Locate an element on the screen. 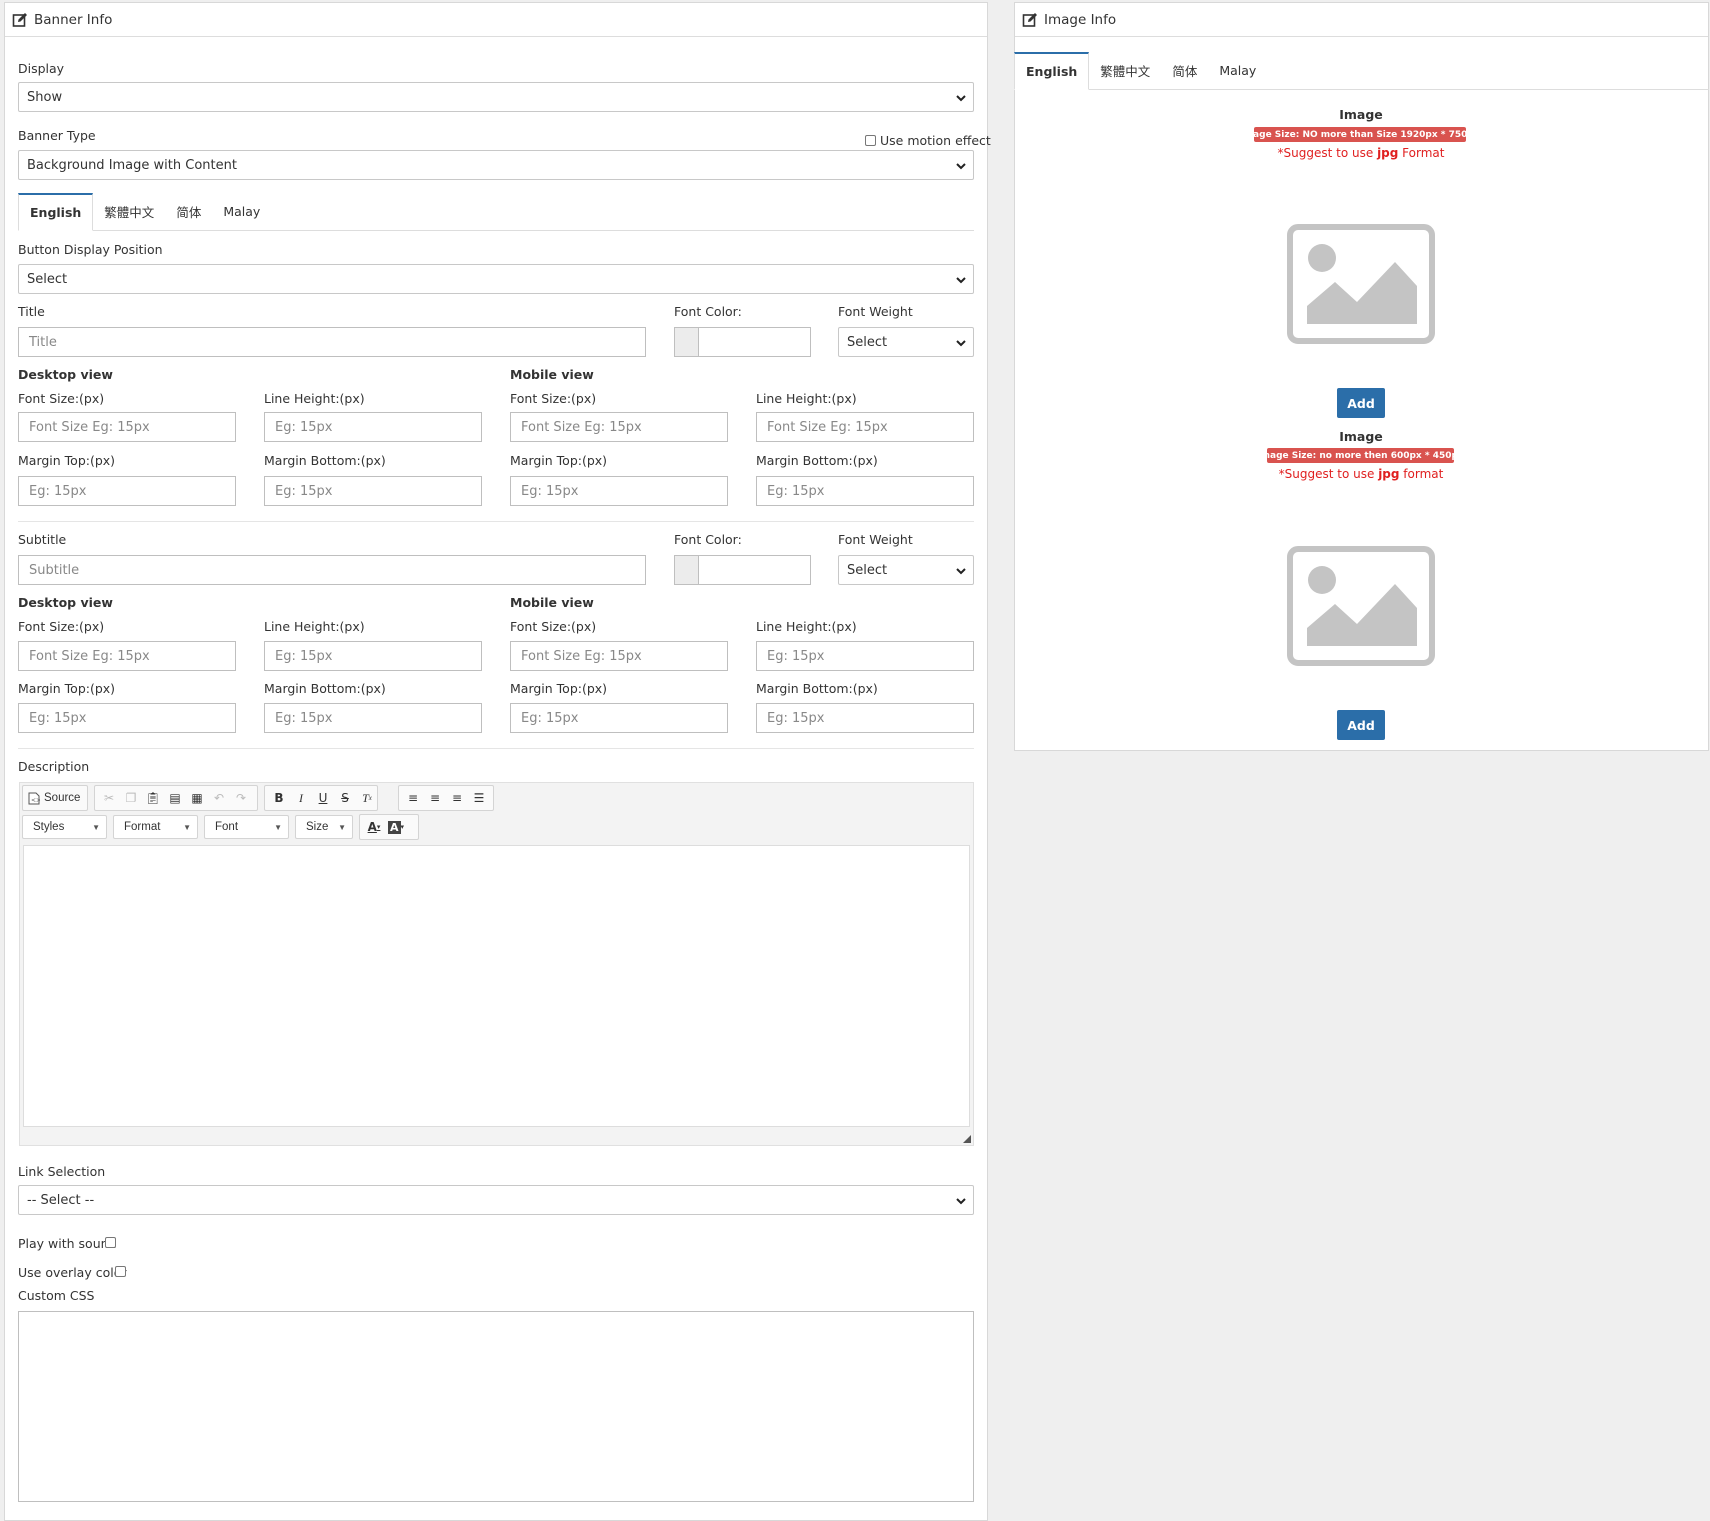  title-desktop-line-height-label: Line Height:(px) is located at coordinates (314, 398).